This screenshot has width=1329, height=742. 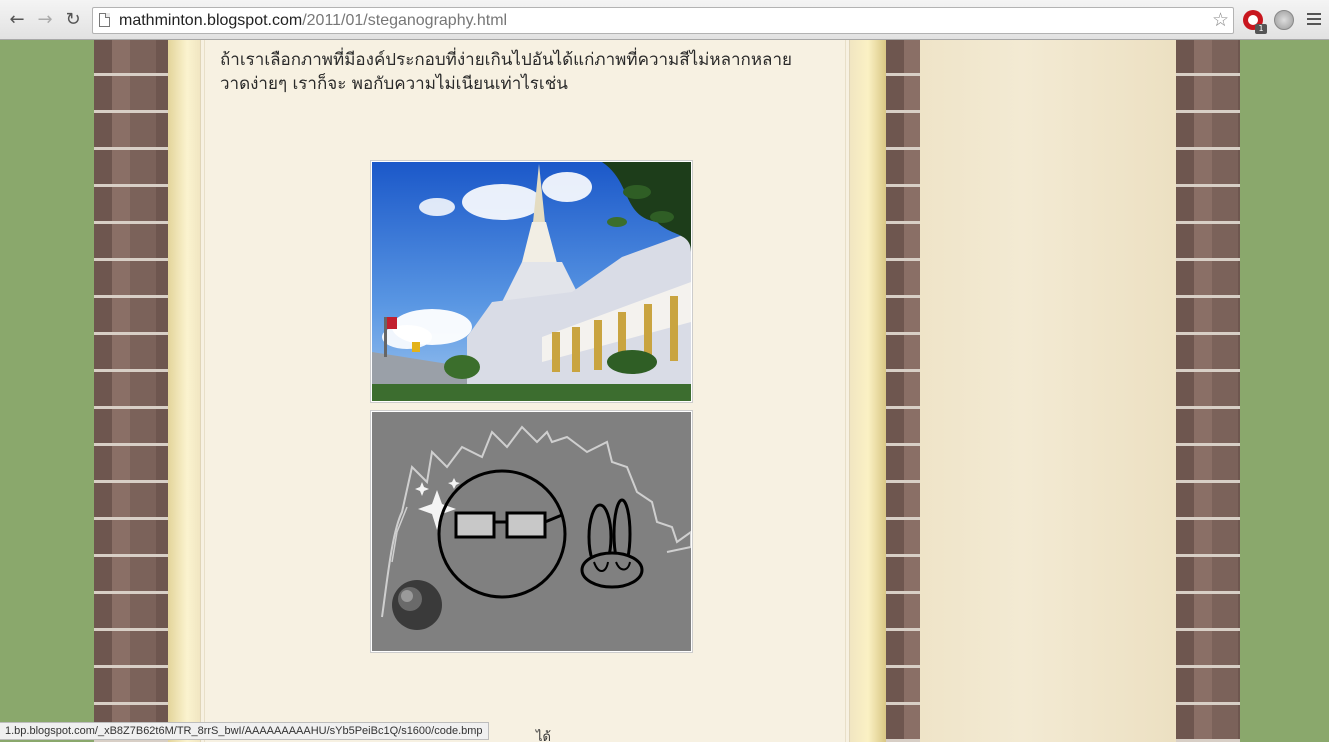 What do you see at coordinates (1284, 20) in the screenshot?
I see `film-extension-icon` at bounding box center [1284, 20].